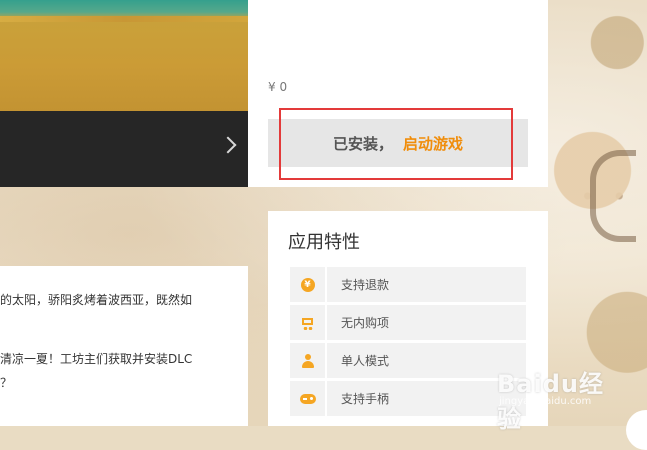  Describe the element at coordinates (365, 285) in the screenshot. I see `feature-label: 支持退款` at that location.